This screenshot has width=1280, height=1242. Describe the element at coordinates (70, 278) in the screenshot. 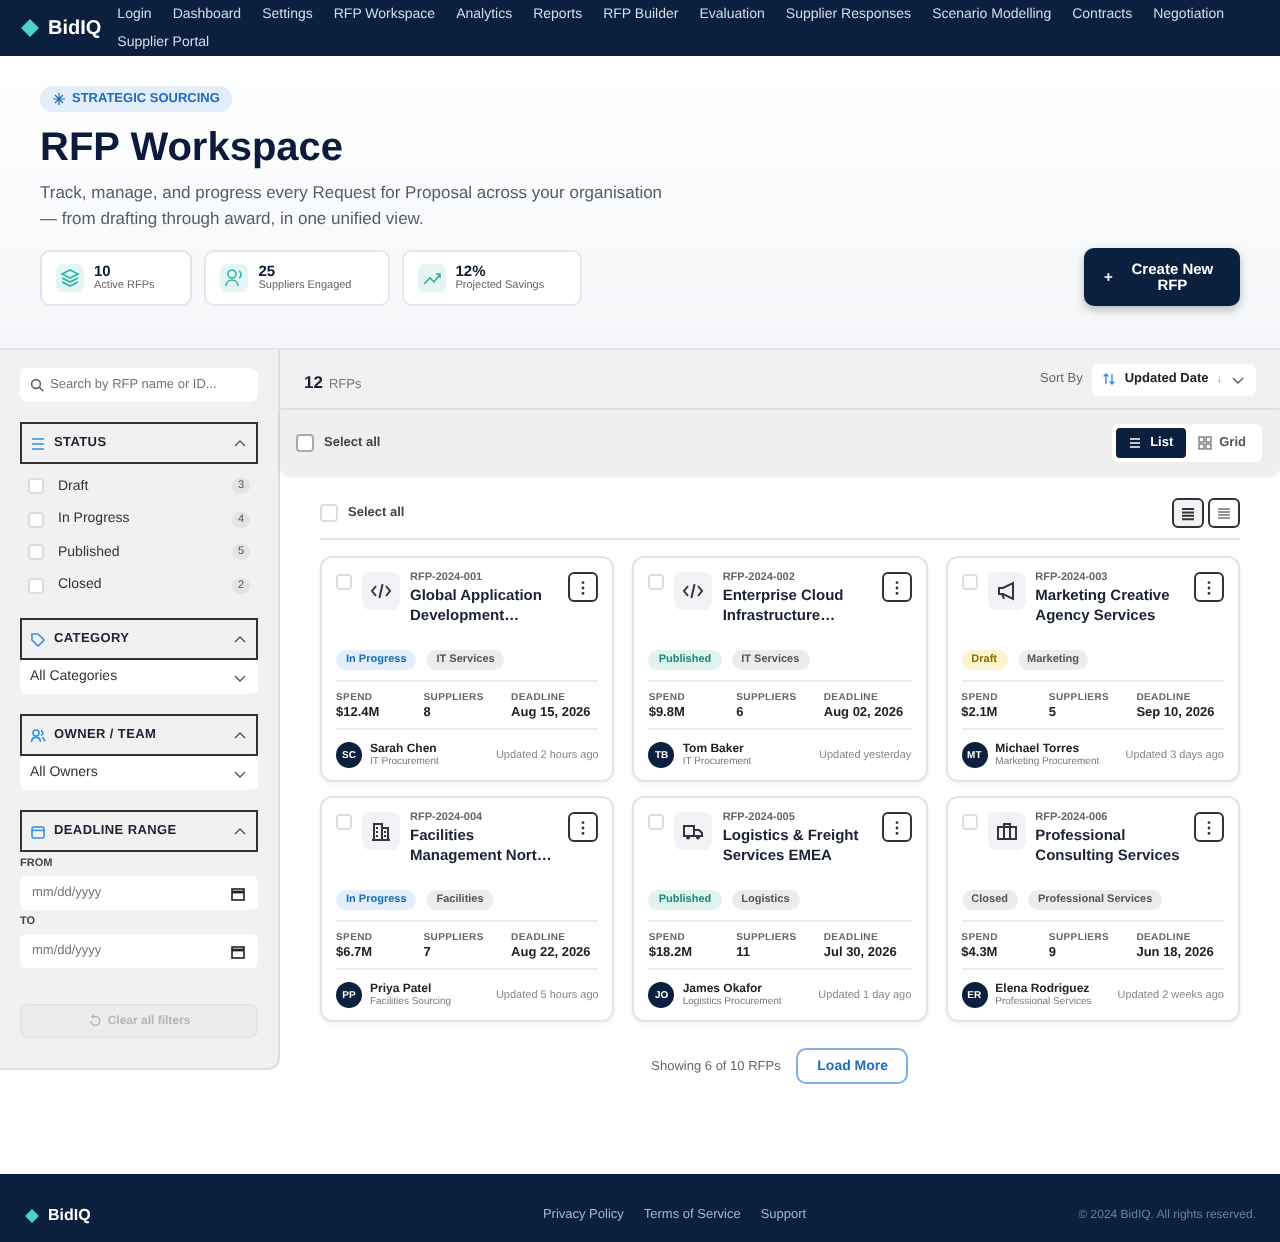

I see `layers-icon` at that location.